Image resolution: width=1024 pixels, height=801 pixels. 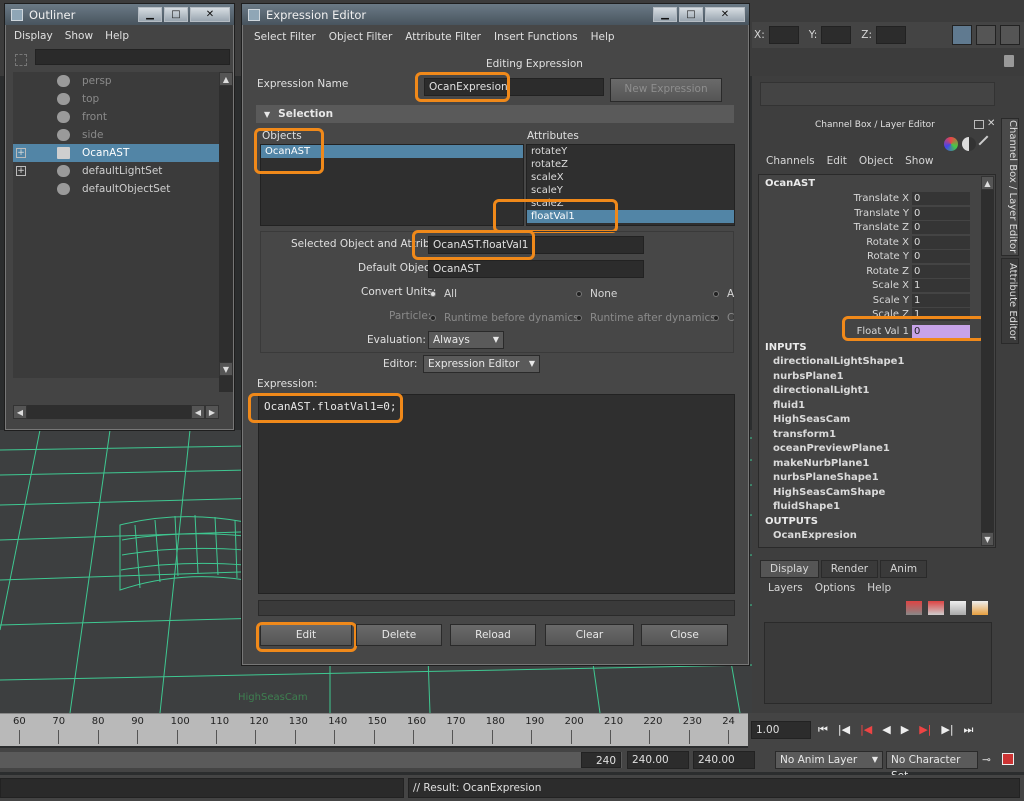 I want to click on key-icon: ⊸, so click(x=986, y=760).